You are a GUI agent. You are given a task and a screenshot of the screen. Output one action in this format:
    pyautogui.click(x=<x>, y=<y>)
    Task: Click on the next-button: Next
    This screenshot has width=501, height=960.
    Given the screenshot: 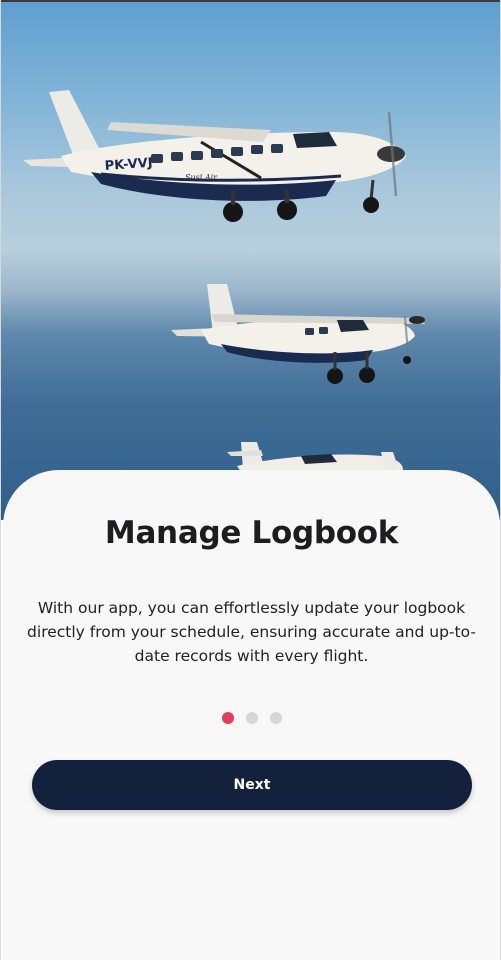 What is the action you would take?
    pyautogui.click(x=252, y=785)
    